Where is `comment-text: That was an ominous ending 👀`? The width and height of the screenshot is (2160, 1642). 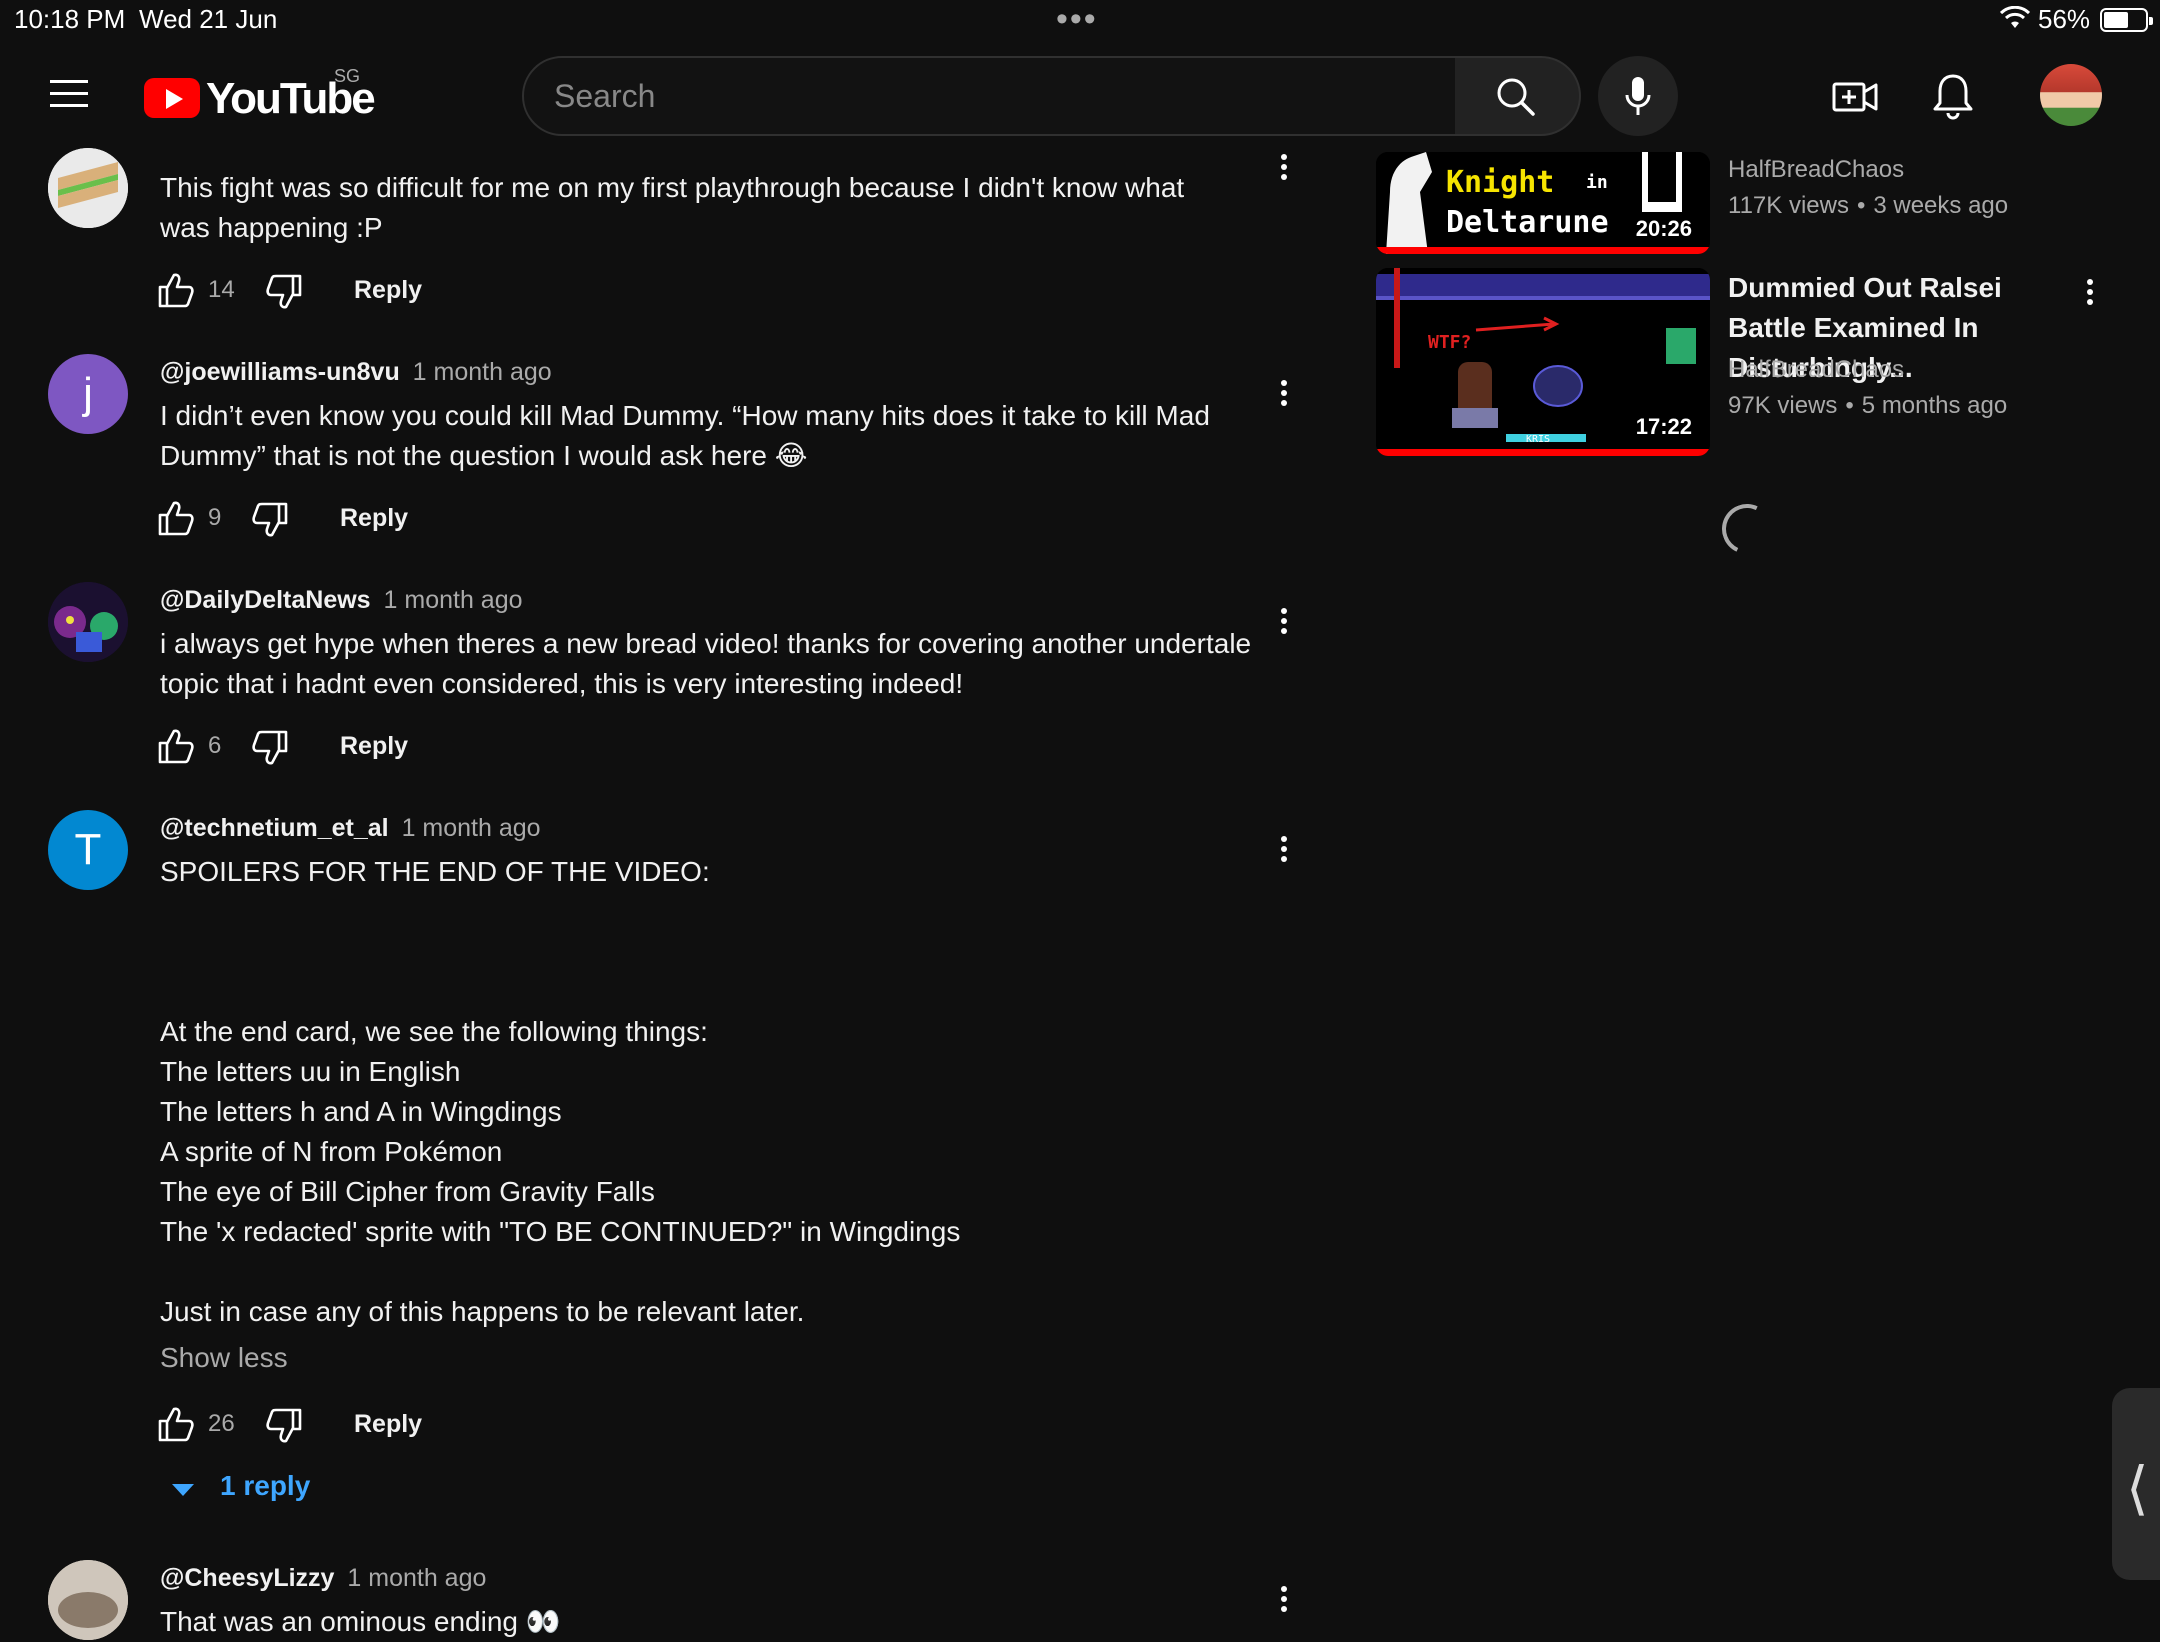 comment-text: That was an ominous ending 👀 is located at coordinates (360, 1621).